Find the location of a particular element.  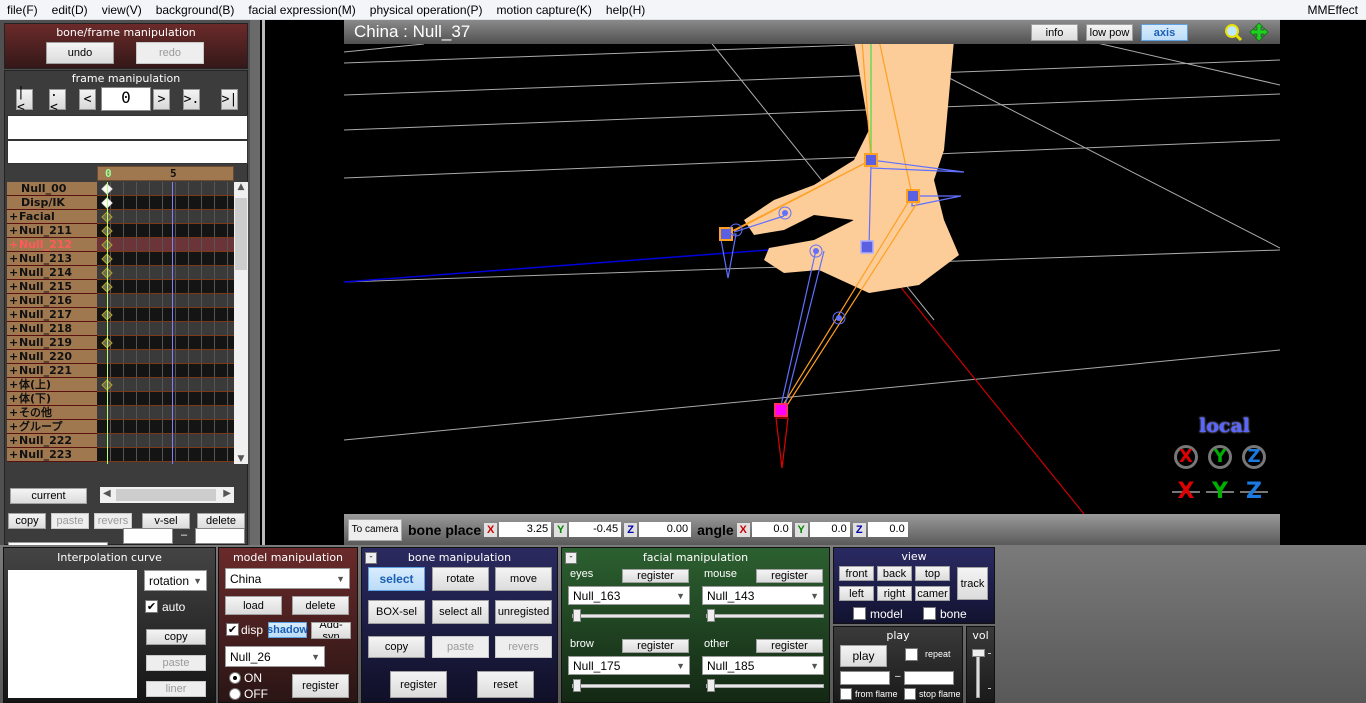

facial-minimize-button: - is located at coordinates (571, 558).